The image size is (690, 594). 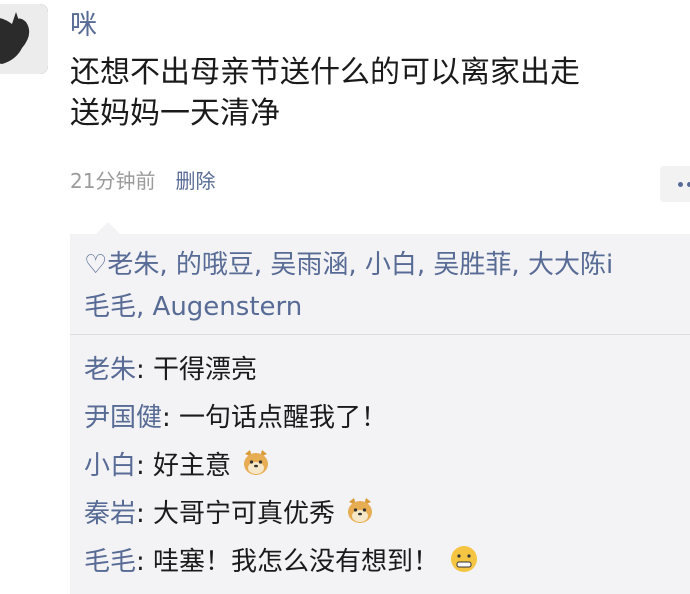 I want to click on post-text-line: 还想不出母亲节送什么的可以离家出走, so click(x=325, y=72).